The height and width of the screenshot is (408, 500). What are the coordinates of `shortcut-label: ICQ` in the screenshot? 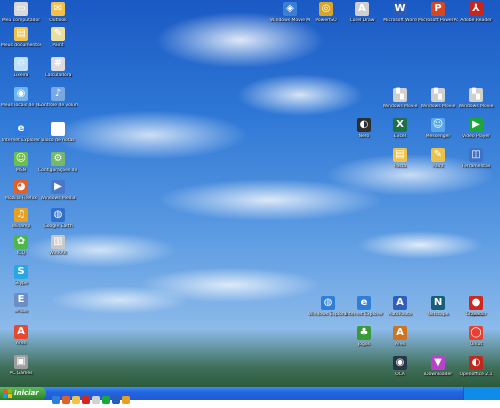 It's located at (20, 253).